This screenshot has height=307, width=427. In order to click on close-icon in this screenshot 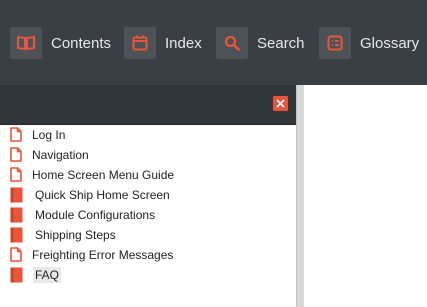, I will do `click(280, 103)`.